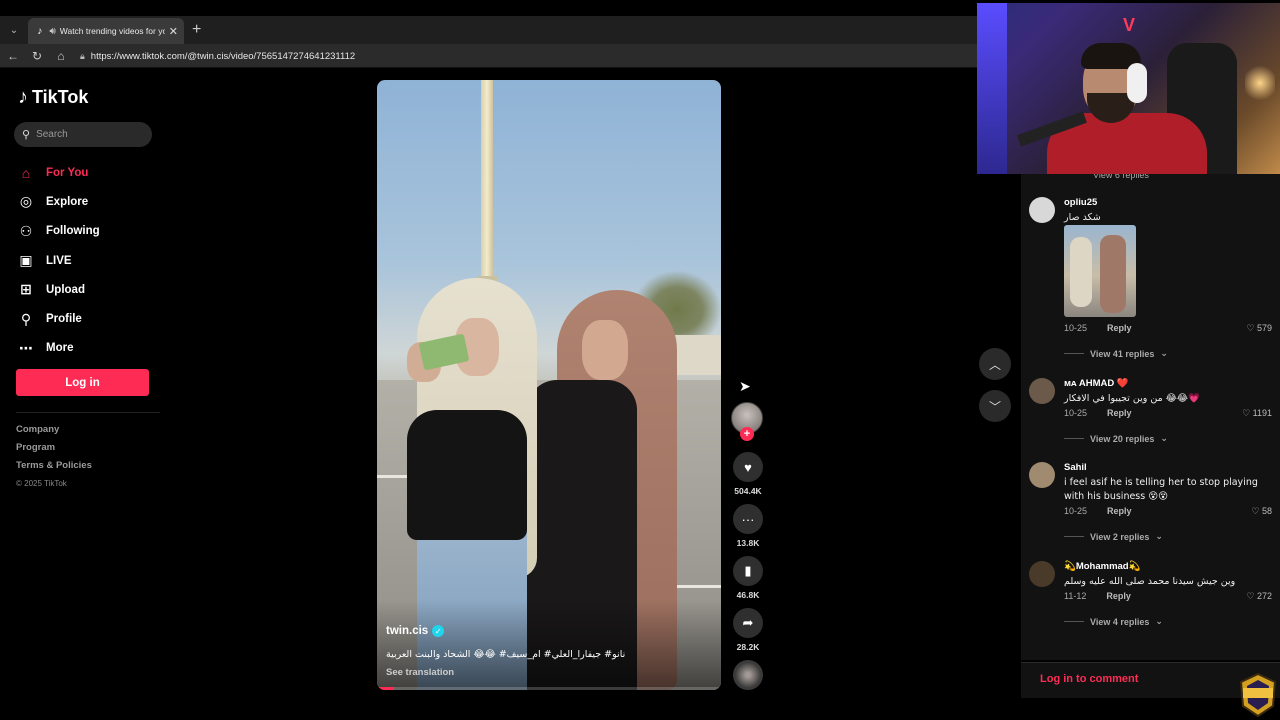 The height and width of the screenshot is (720, 1280). Describe the element at coordinates (748, 623) in the screenshot. I see `share-icon: ➦` at that location.